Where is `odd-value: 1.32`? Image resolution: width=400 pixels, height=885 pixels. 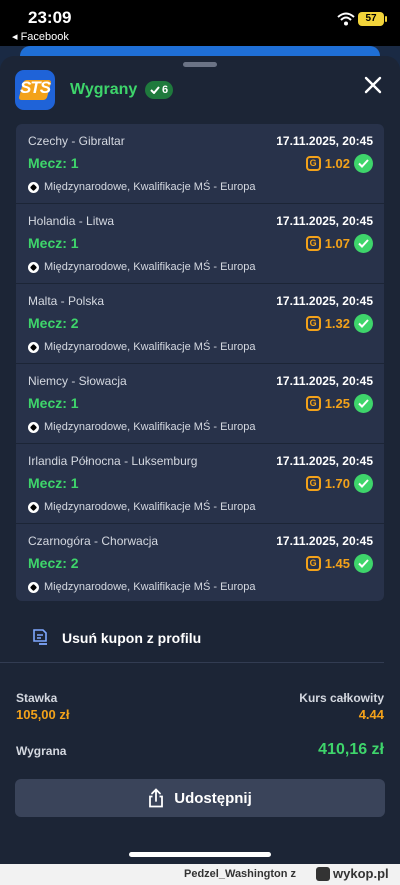
odd-value: 1.32 is located at coordinates (337, 323).